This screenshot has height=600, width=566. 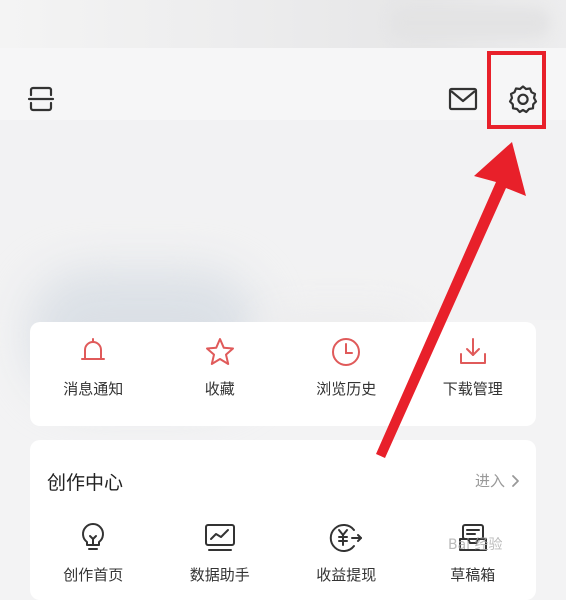 What do you see at coordinates (516, 90) in the screenshot?
I see `settings-highlight-box` at bounding box center [516, 90].